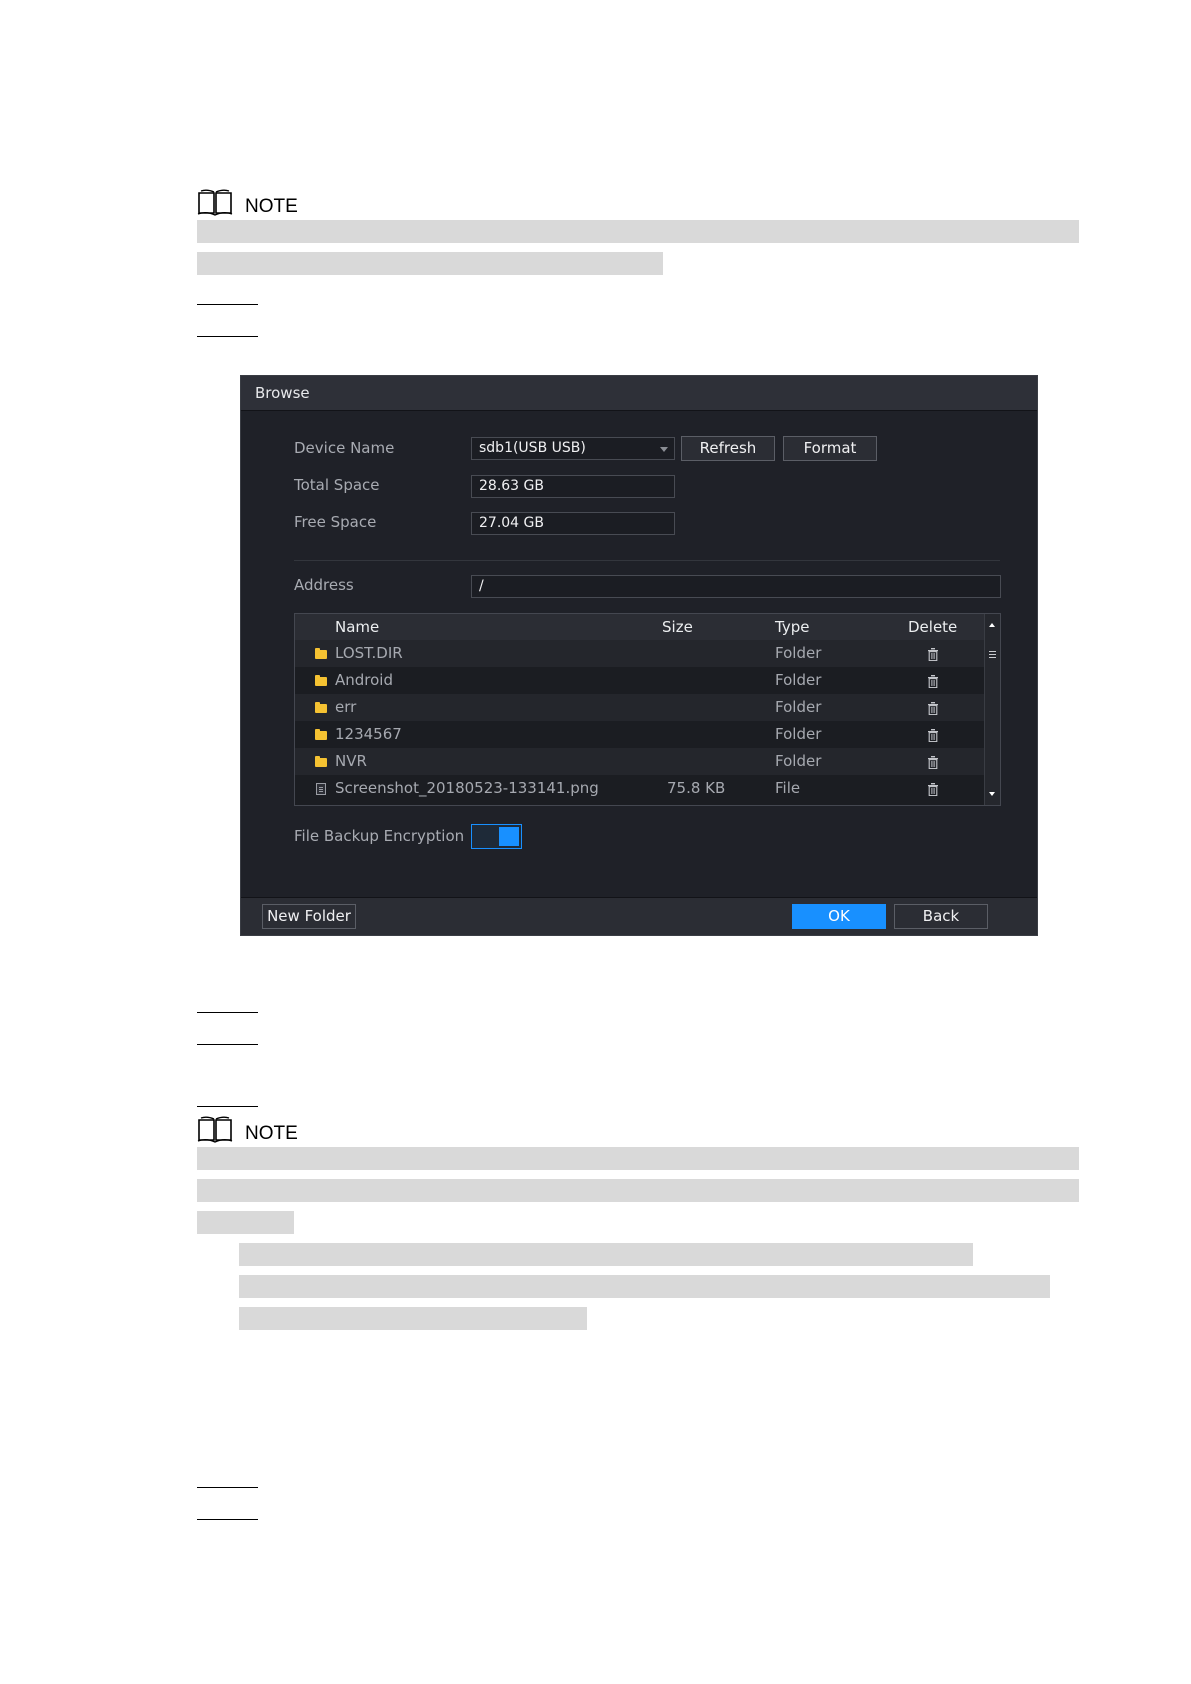 The image size is (1191, 1684). Describe the element at coordinates (335, 522) in the screenshot. I see `free-space-label: Free Space` at that location.